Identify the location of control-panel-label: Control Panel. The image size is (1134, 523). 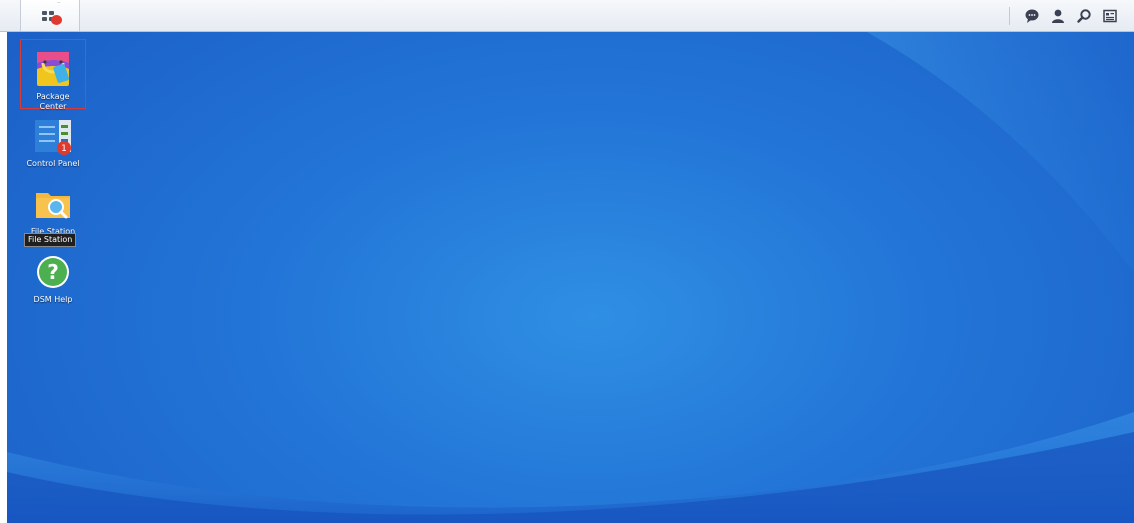
(53, 163).